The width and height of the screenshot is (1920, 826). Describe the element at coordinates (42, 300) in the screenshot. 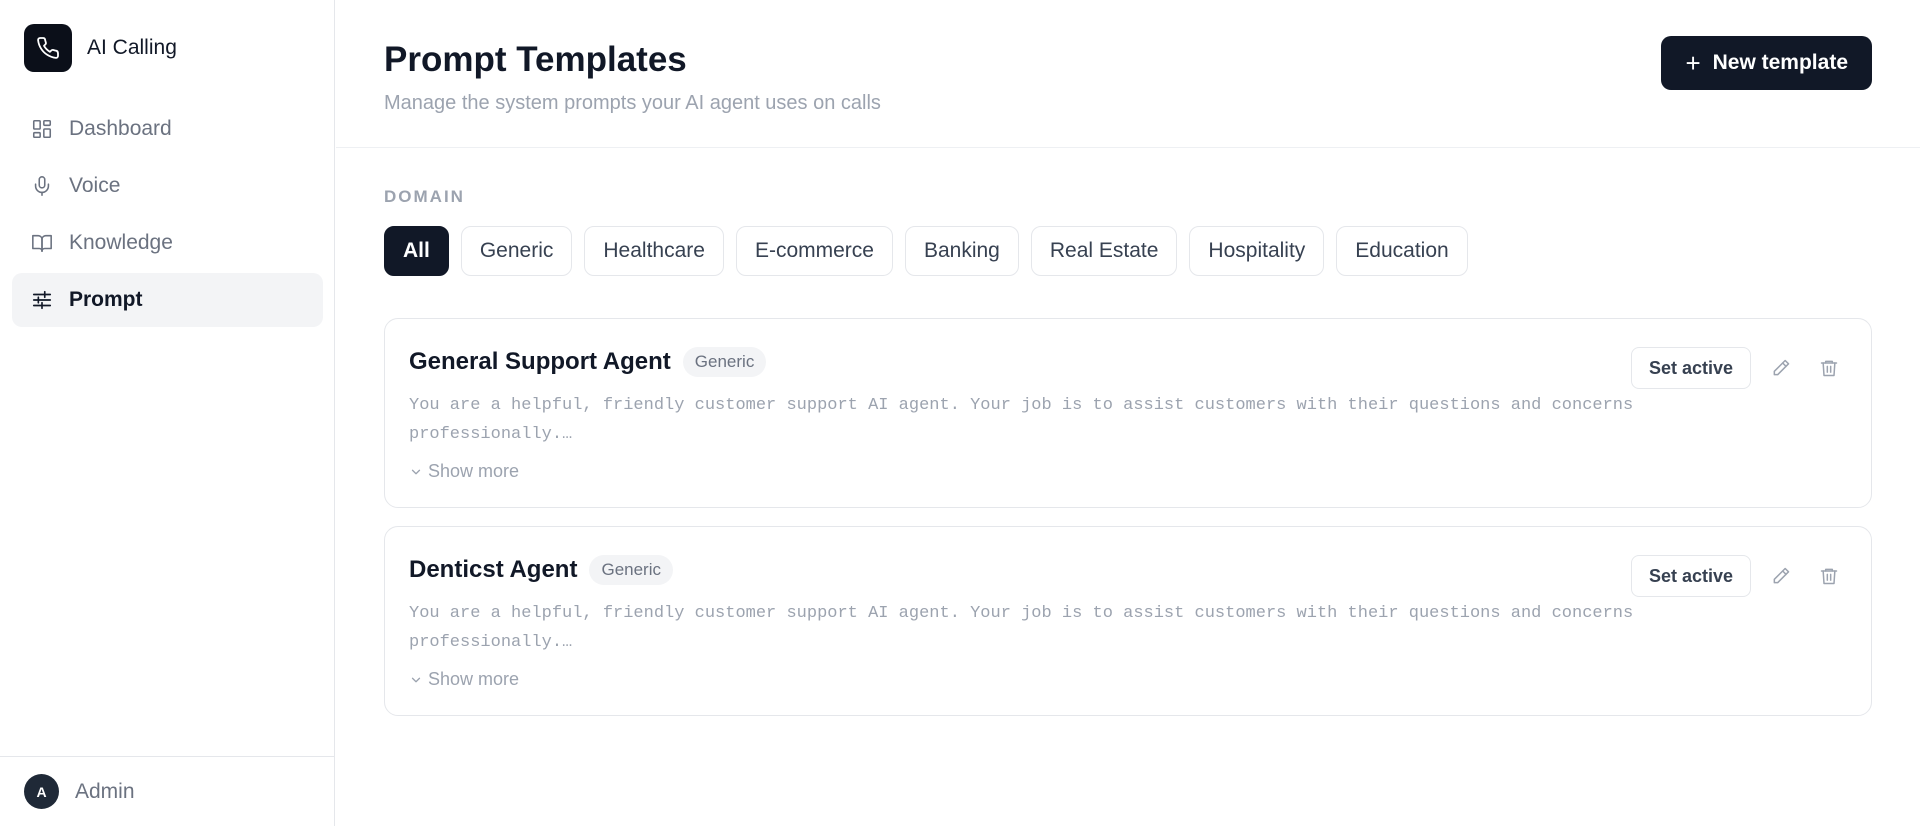

I see `sliders-icon` at that location.